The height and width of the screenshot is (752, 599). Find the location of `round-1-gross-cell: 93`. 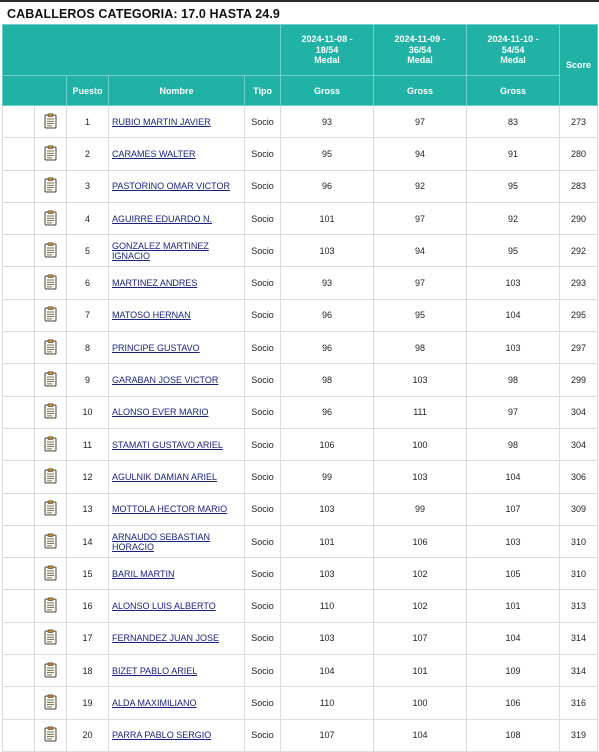

round-1-gross-cell: 93 is located at coordinates (327, 283).